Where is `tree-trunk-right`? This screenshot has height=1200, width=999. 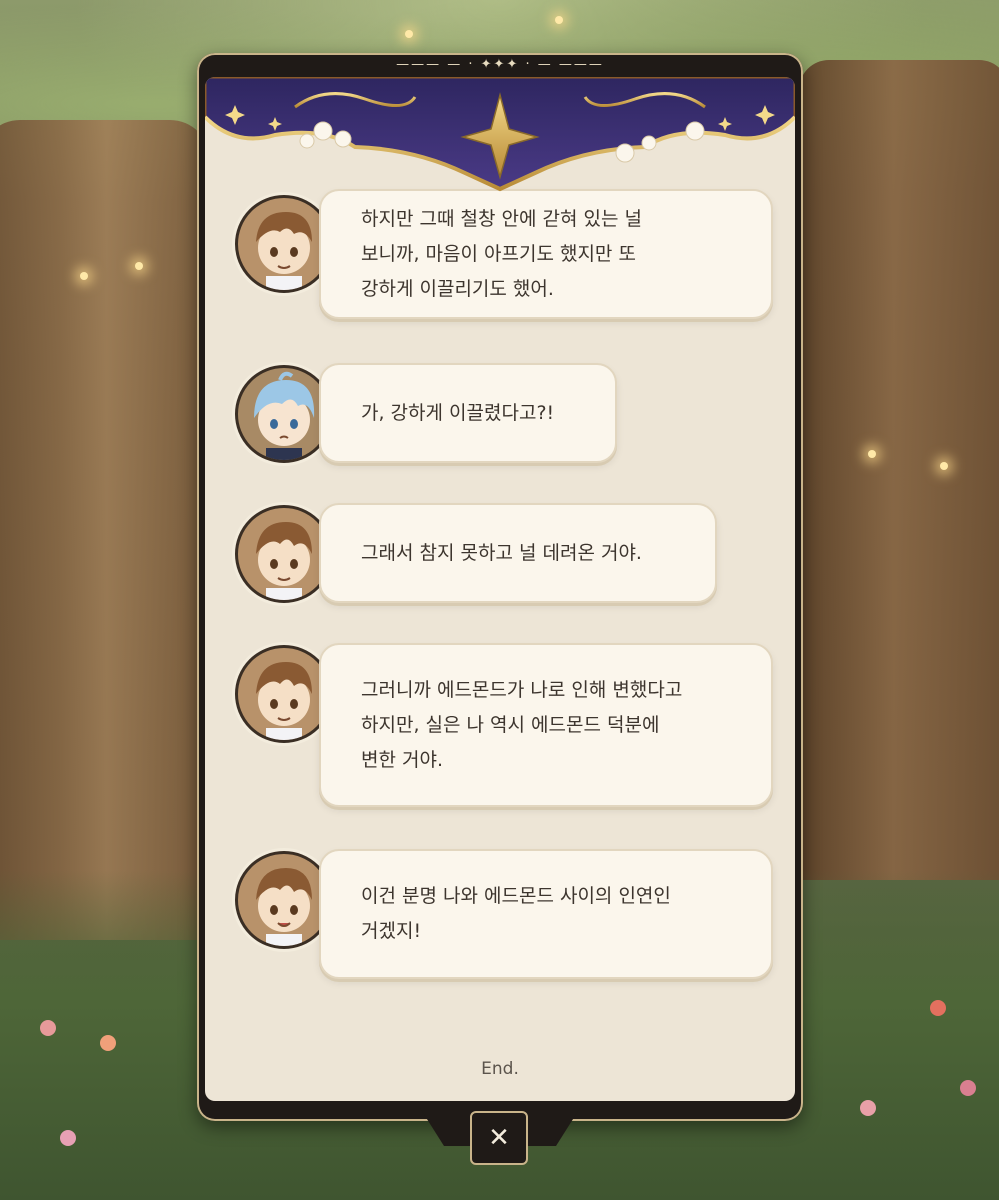
tree-trunk-right is located at coordinates (899, 470).